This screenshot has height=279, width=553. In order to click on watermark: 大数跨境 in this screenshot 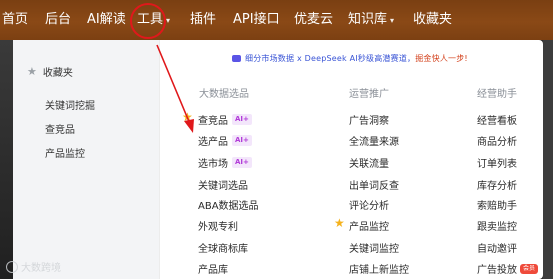, I will do `click(33, 266)`.